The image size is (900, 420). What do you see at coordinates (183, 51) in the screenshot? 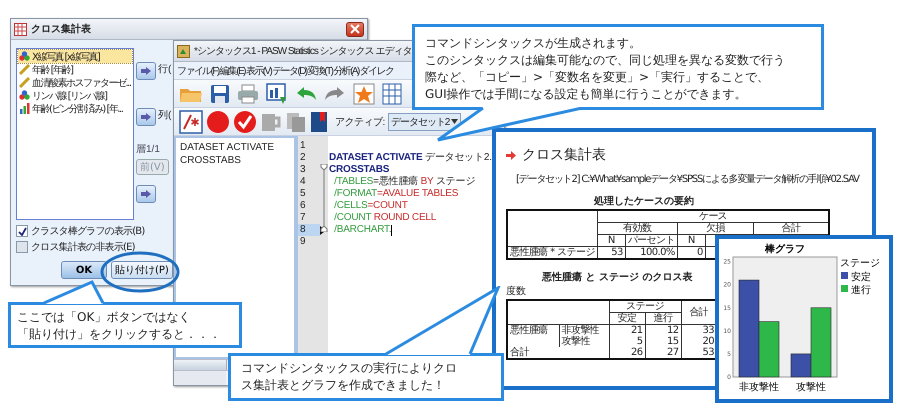
I see `window-icon` at bounding box center [183, 51].